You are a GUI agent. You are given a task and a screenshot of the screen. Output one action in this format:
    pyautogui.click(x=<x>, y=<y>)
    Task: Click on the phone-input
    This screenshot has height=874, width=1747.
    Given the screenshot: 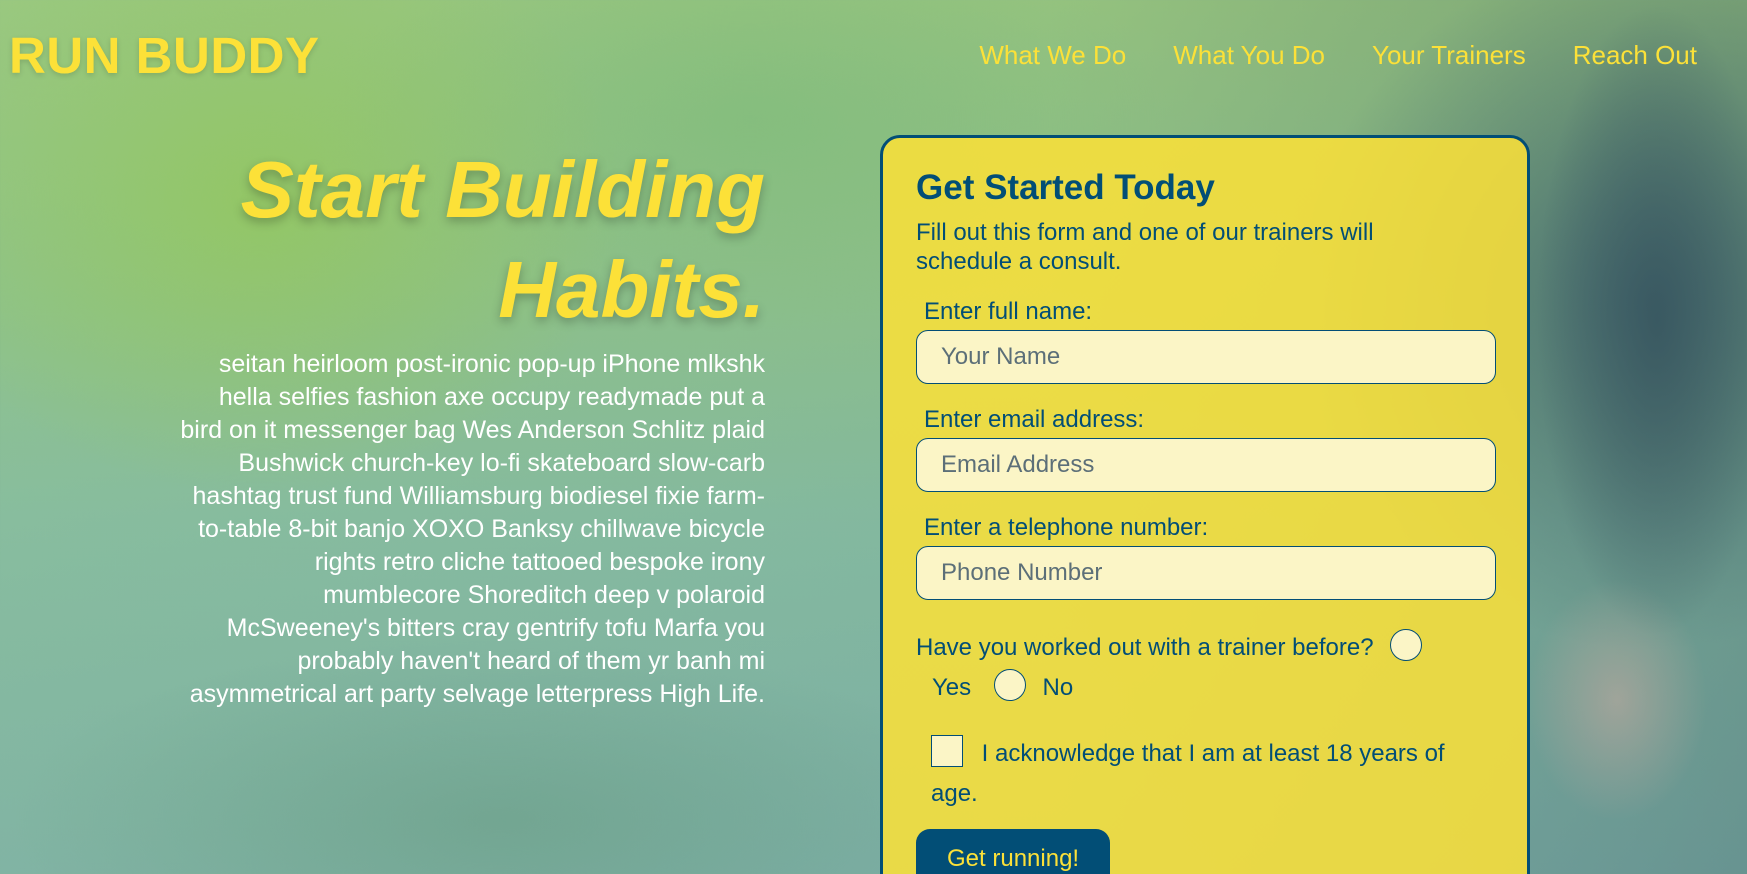 What is the action you would take?
    pyautogui.click(x=1206, y=573)
    